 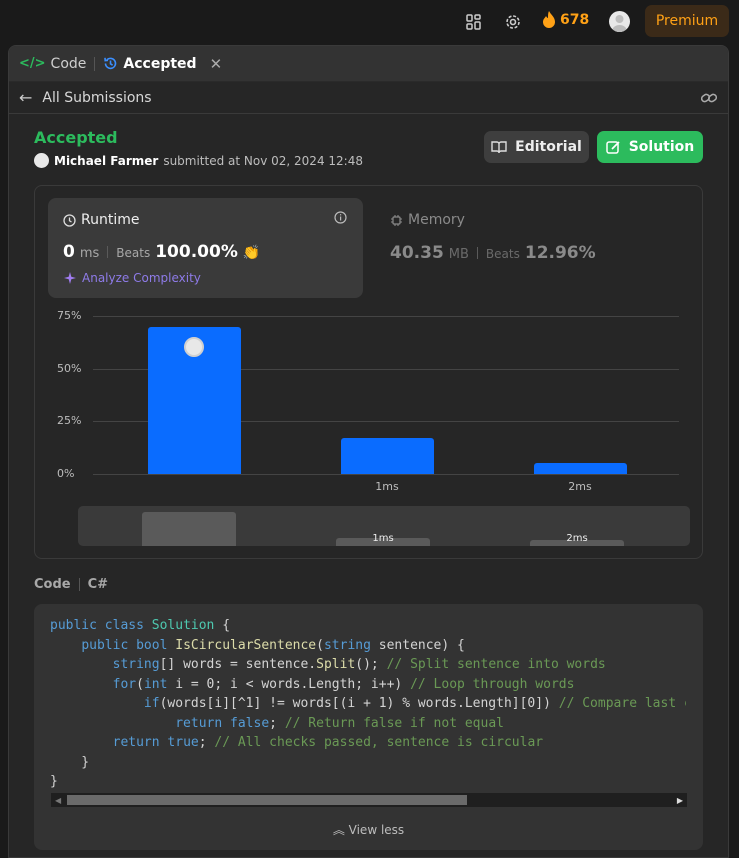 I want to click on arrow-left-icon: ←, so click(x=25, y=97).